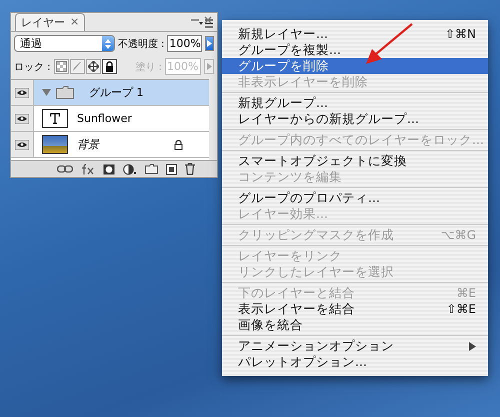 This screenshot has width=500, height=417. I want to click on photo-placeholder, so click(55, 144).